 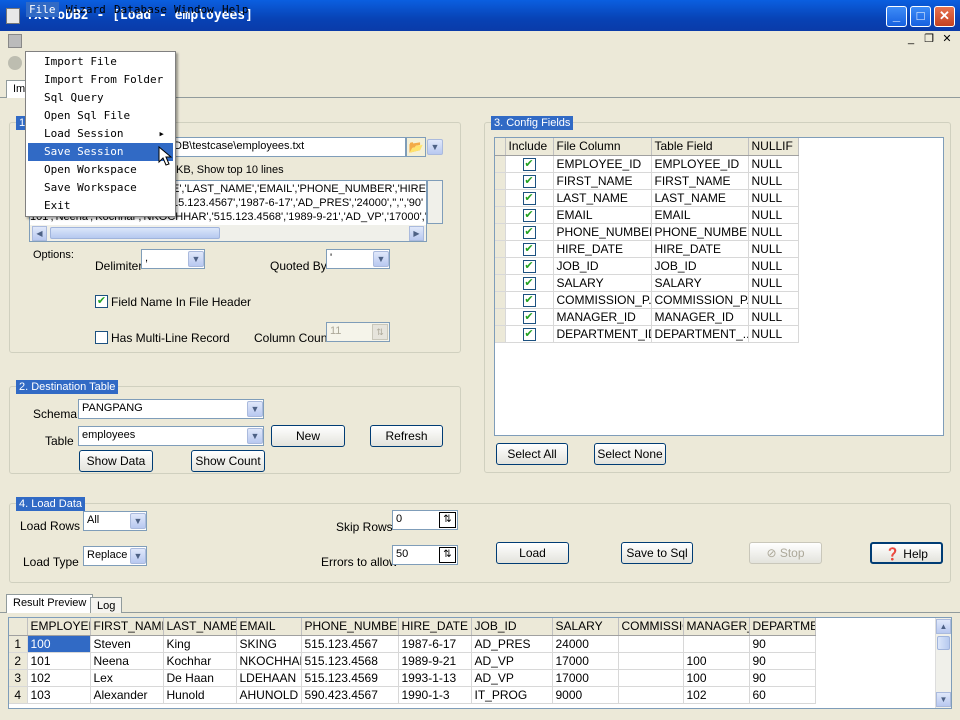 I want to click on mdi-restore-icon: ❐, so click(x=929, y=40).